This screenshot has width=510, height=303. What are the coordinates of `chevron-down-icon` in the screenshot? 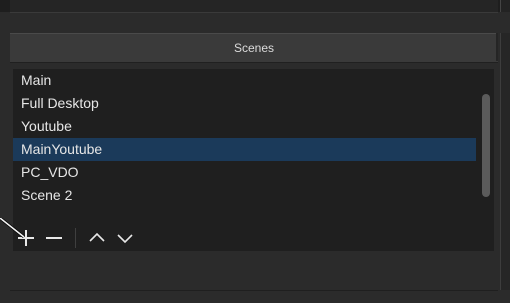 It's located at (125, 239).